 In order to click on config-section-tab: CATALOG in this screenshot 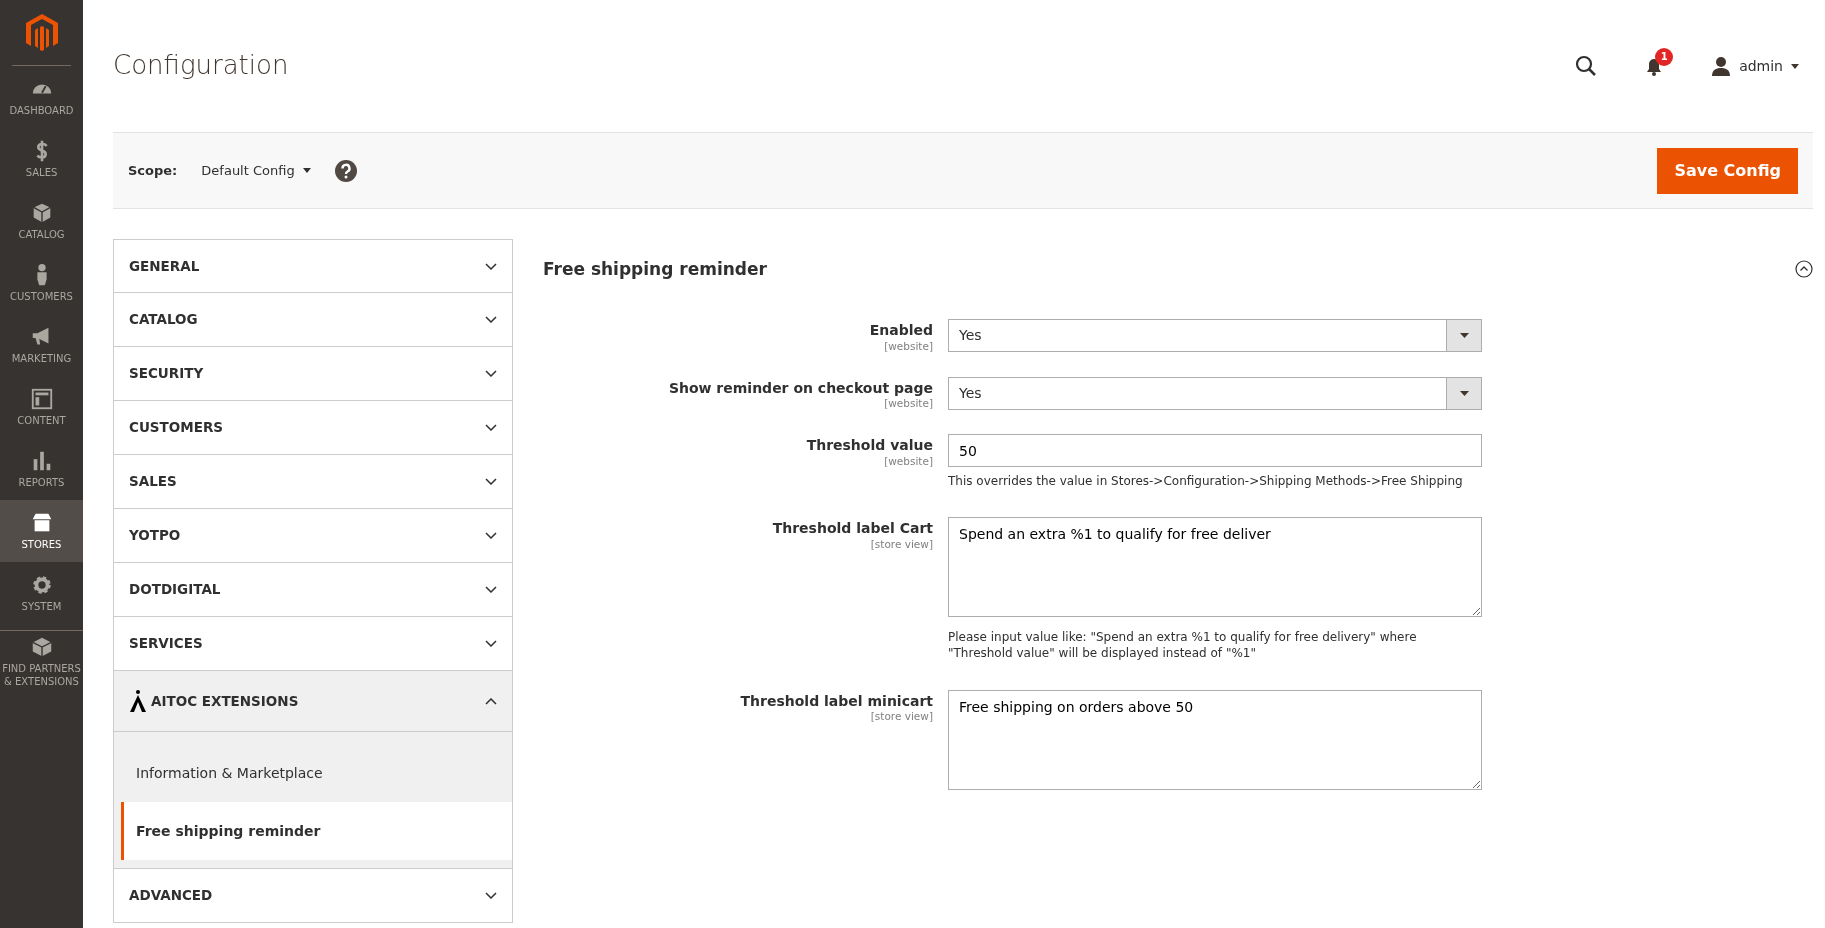, I will do `click(313, 320)`.